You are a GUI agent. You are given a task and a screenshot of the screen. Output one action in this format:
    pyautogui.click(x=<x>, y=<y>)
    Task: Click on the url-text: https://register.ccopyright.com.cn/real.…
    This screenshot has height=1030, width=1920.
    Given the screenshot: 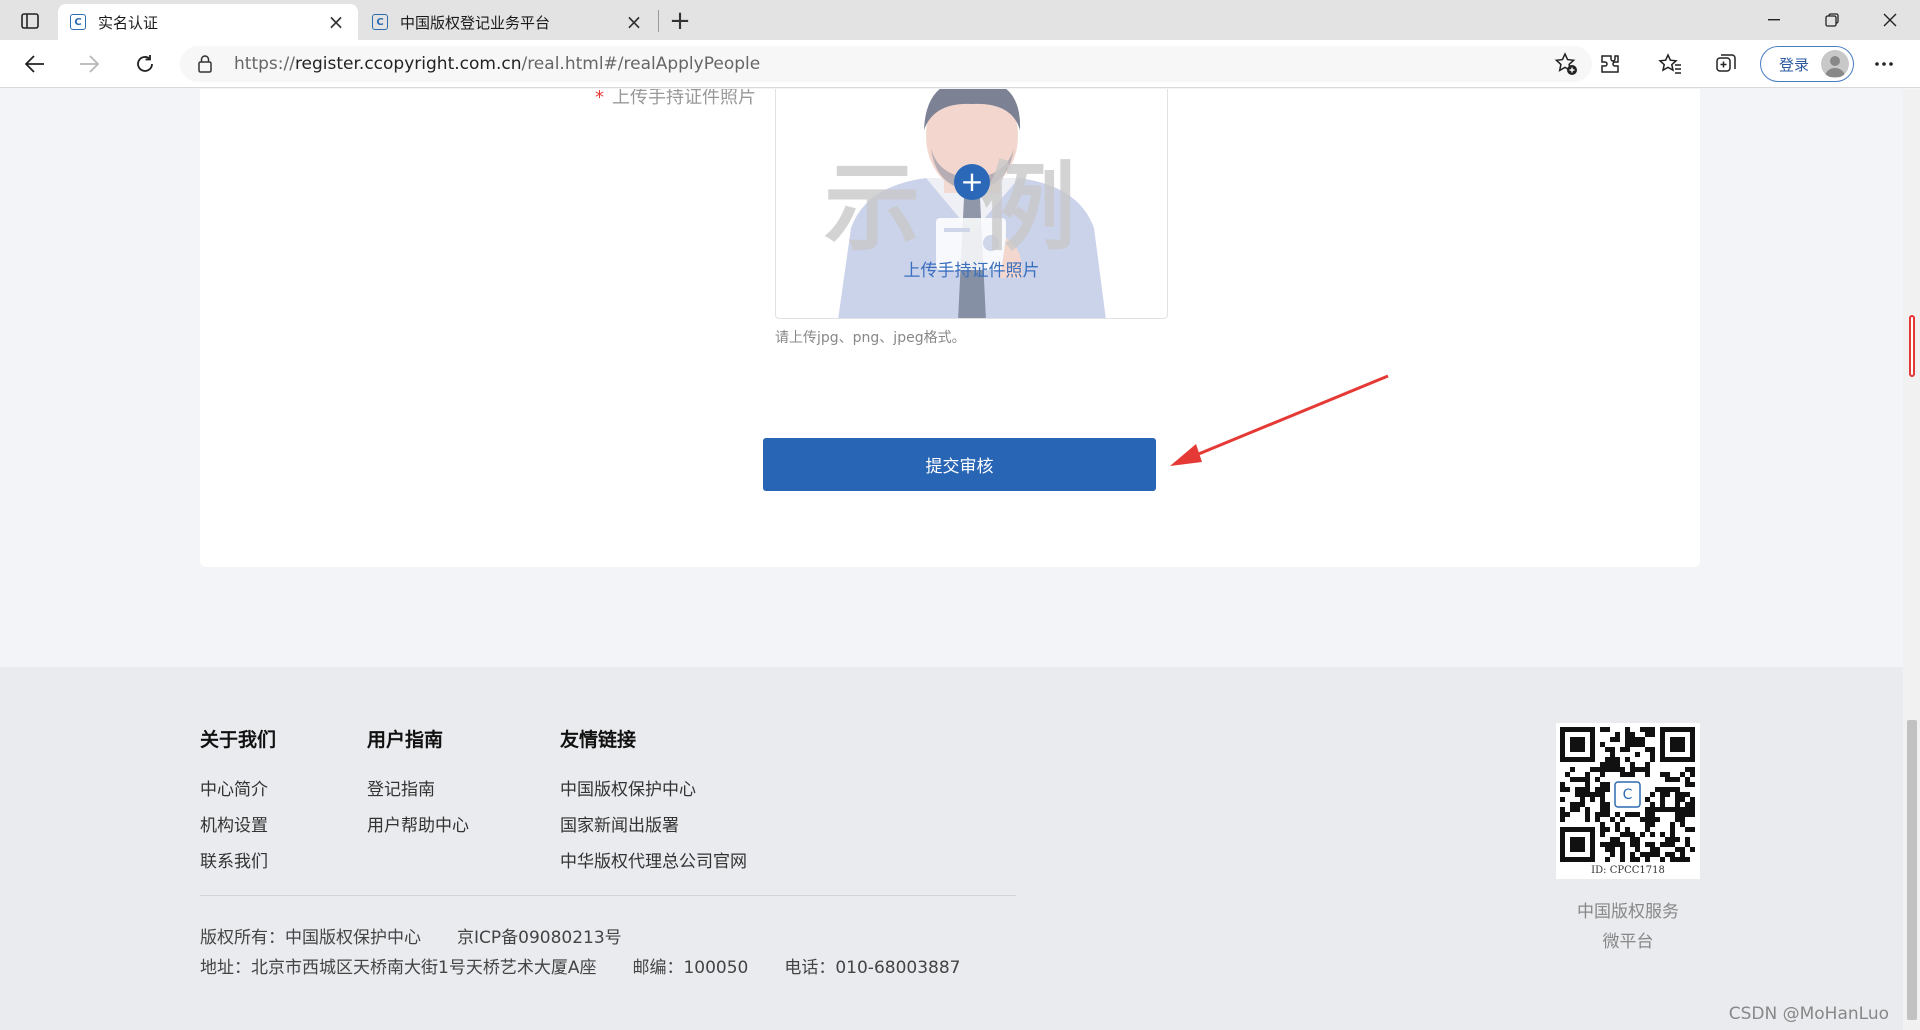 What is the action you would take?
    pyautogui.click(x=497, y=64)
    